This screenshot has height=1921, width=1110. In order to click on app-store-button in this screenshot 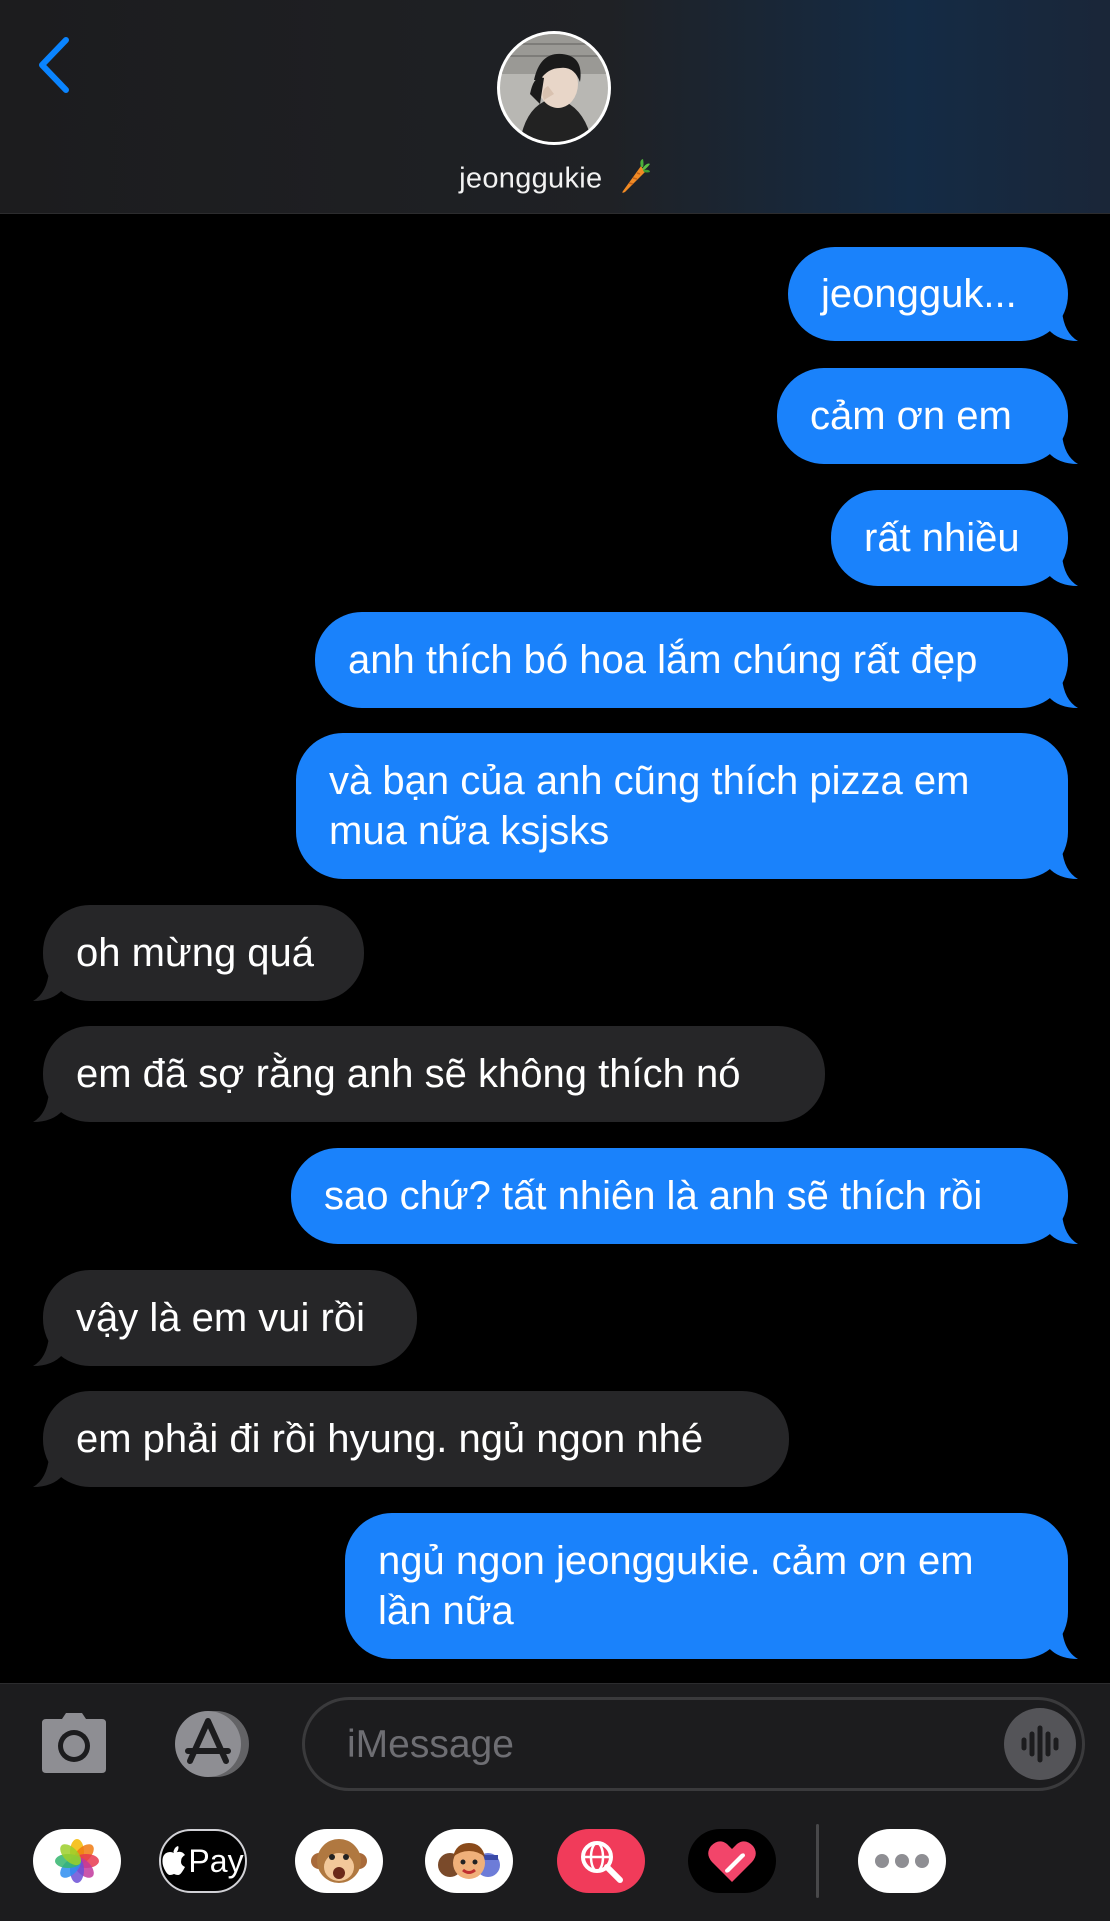, I will do `click(213, 1744)`.